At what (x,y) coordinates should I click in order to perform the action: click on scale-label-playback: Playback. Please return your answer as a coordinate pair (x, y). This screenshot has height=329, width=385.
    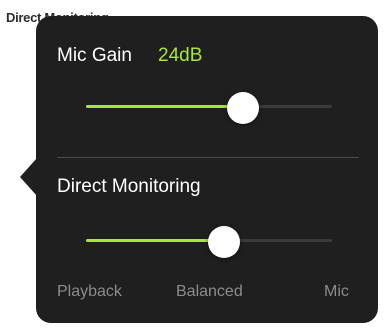
    Looking at the image, I should click on (89, 291).